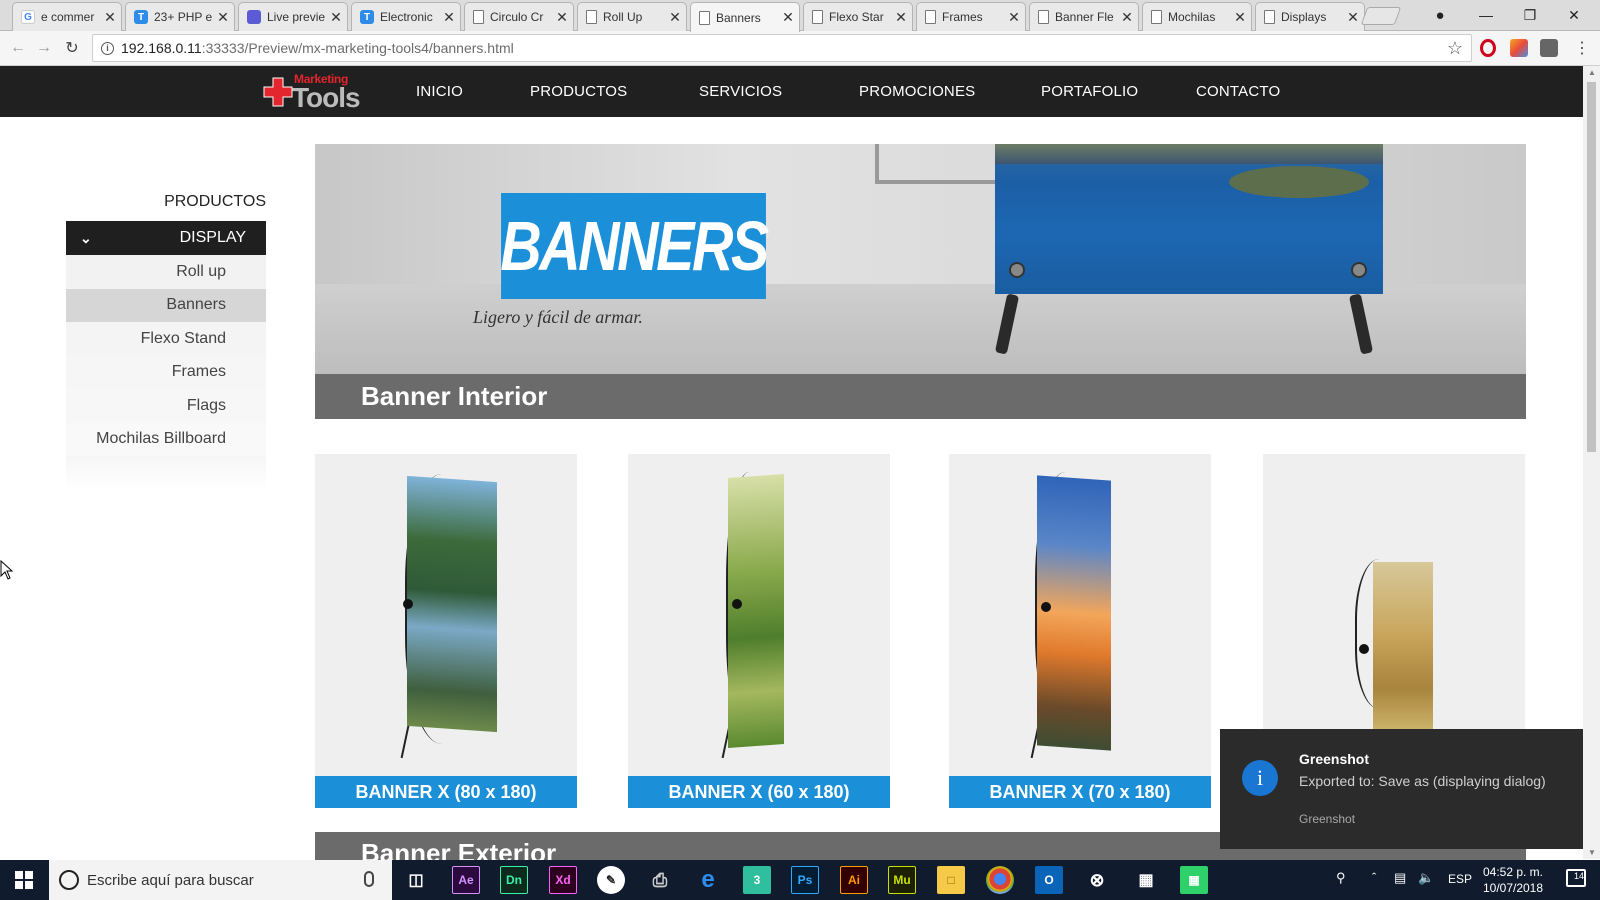 This screenshot has height=900, width=1600. Describe the element at coordinates (1592, 852) in the screenshot. I see `scroll-down-icon: ▼` at that location.